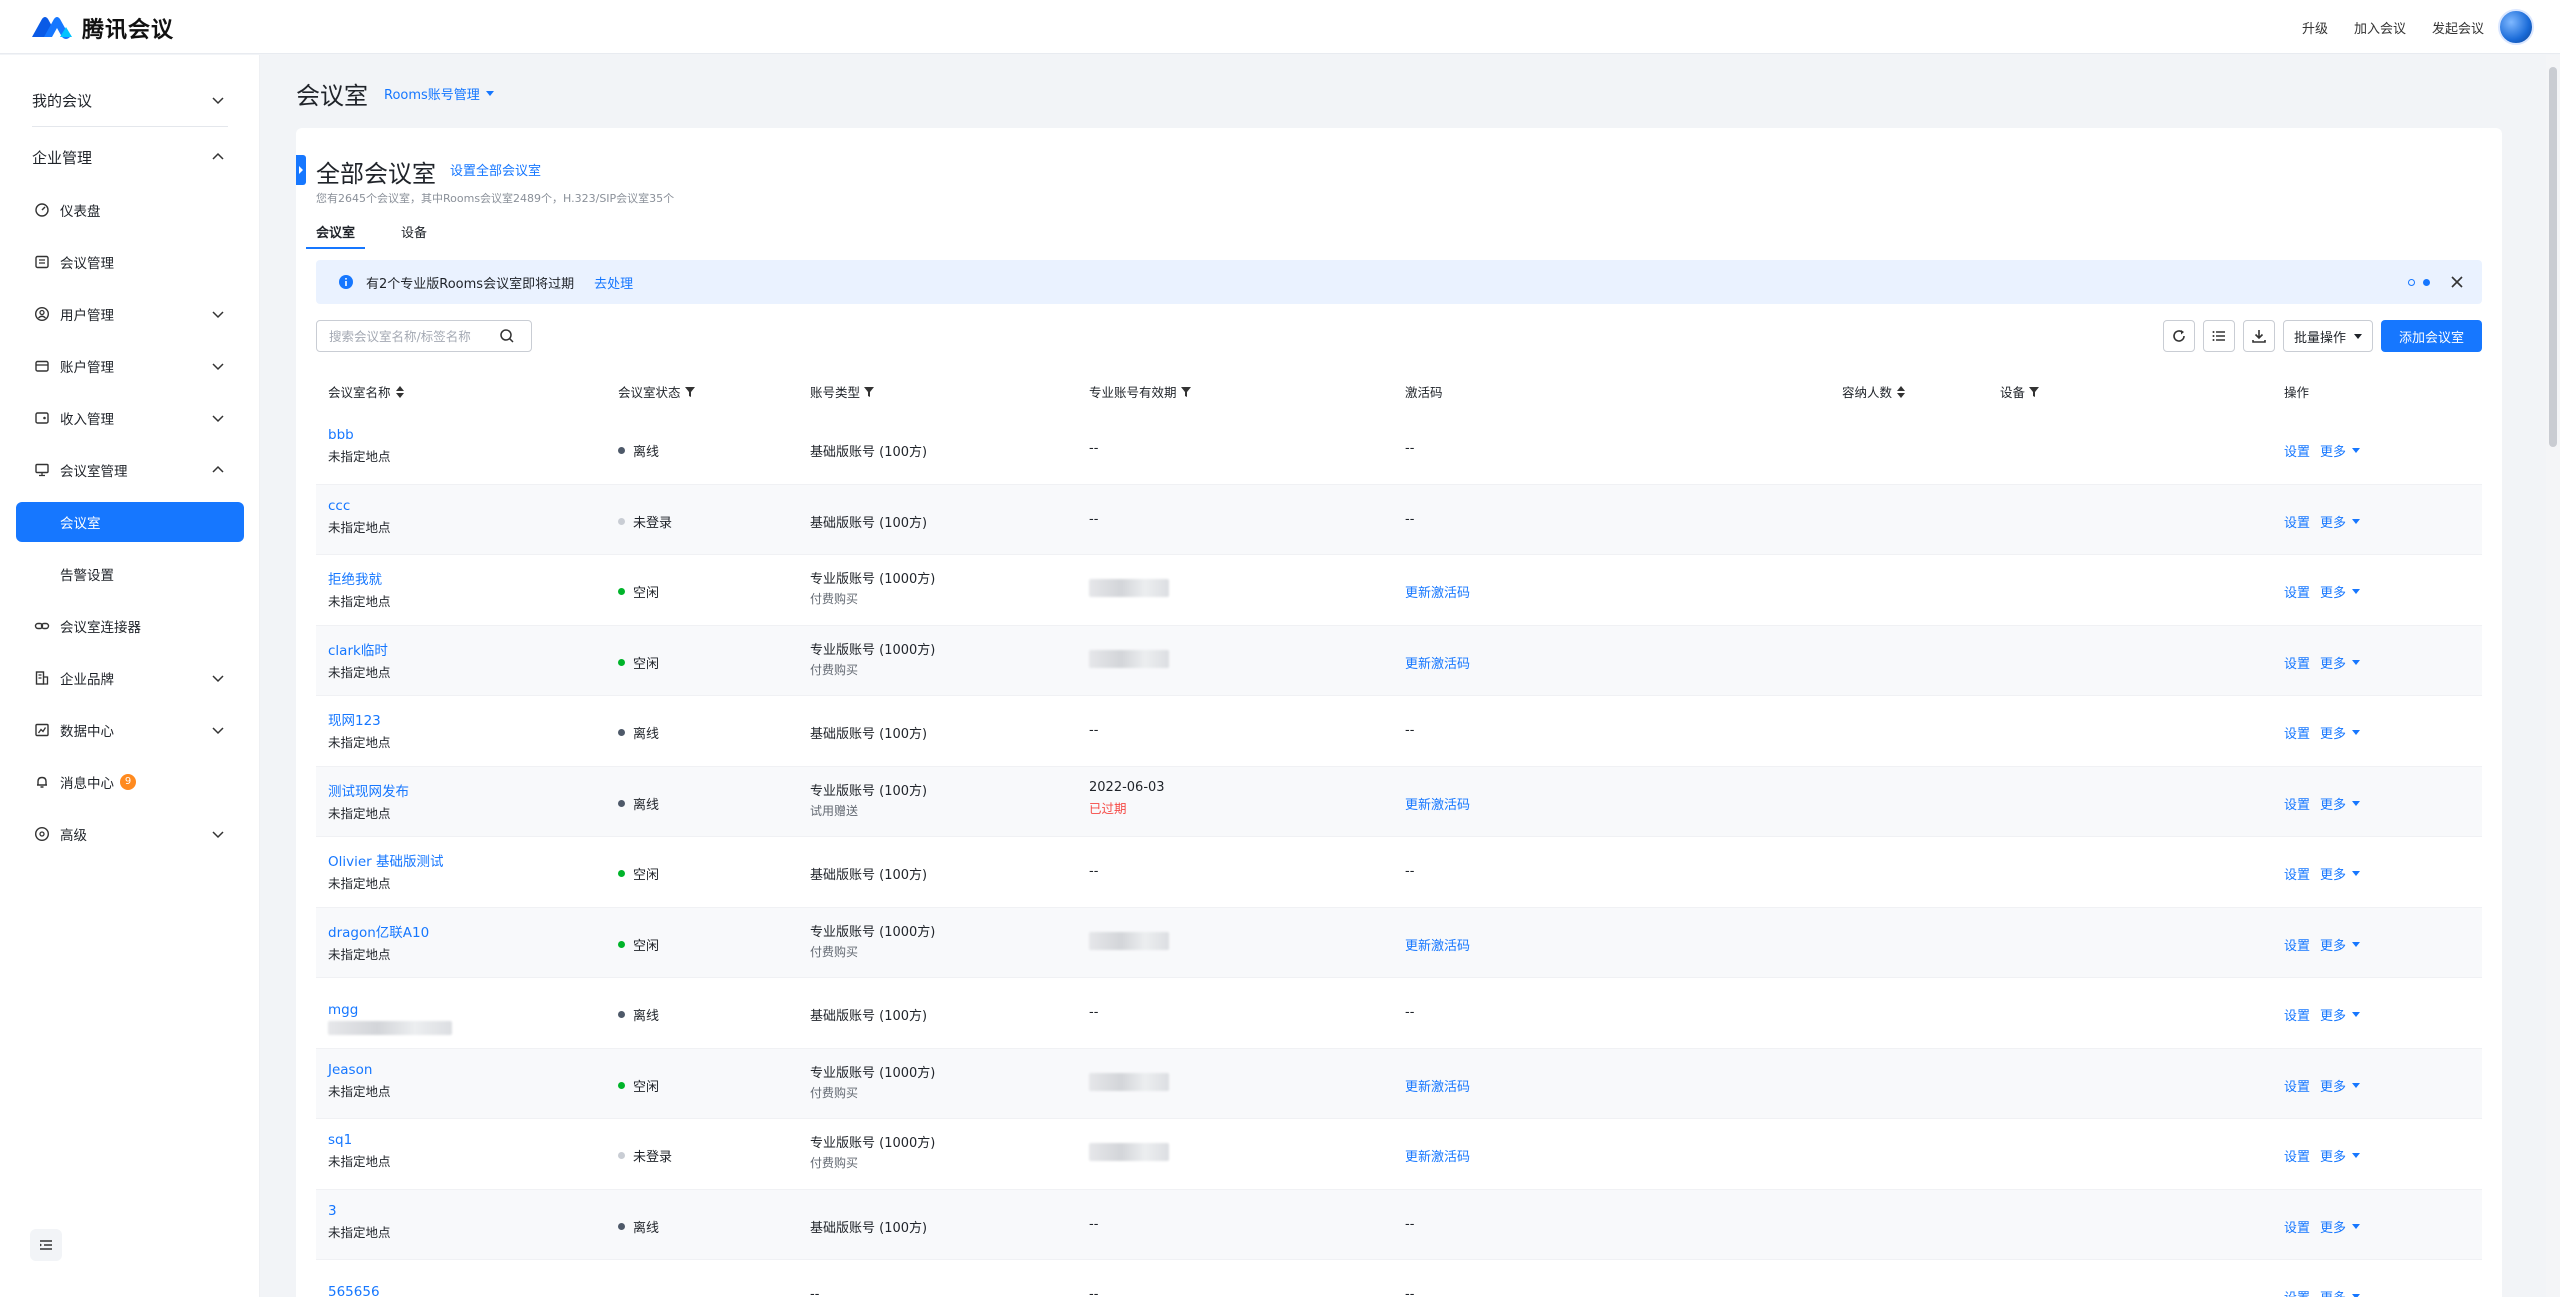 The height and width of the screenshot is (1297, 2560). What do you see at coordinates (507, 336) in the screenshot?
I see `search-icon` at bounding box center [507, 336].